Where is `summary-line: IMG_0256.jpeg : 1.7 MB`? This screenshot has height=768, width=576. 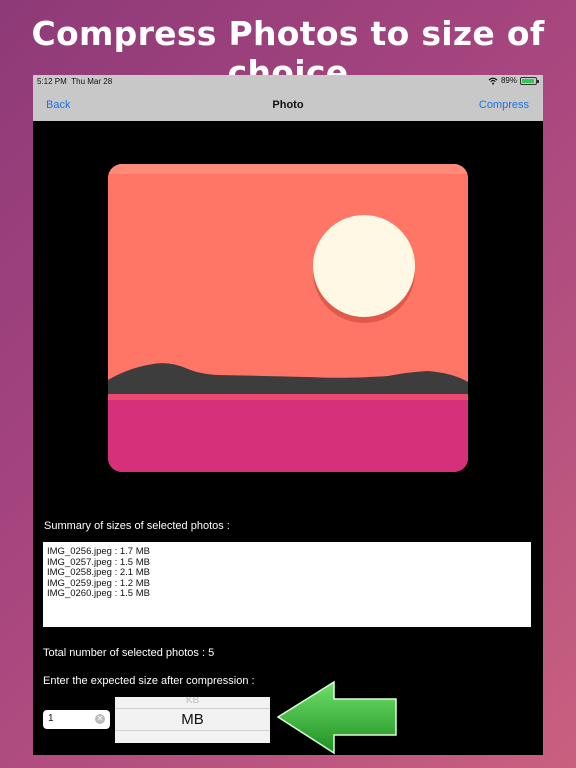 summary-line: IMG_0256.jpeg : 1.7 MB is located at coordinates (98, 551).